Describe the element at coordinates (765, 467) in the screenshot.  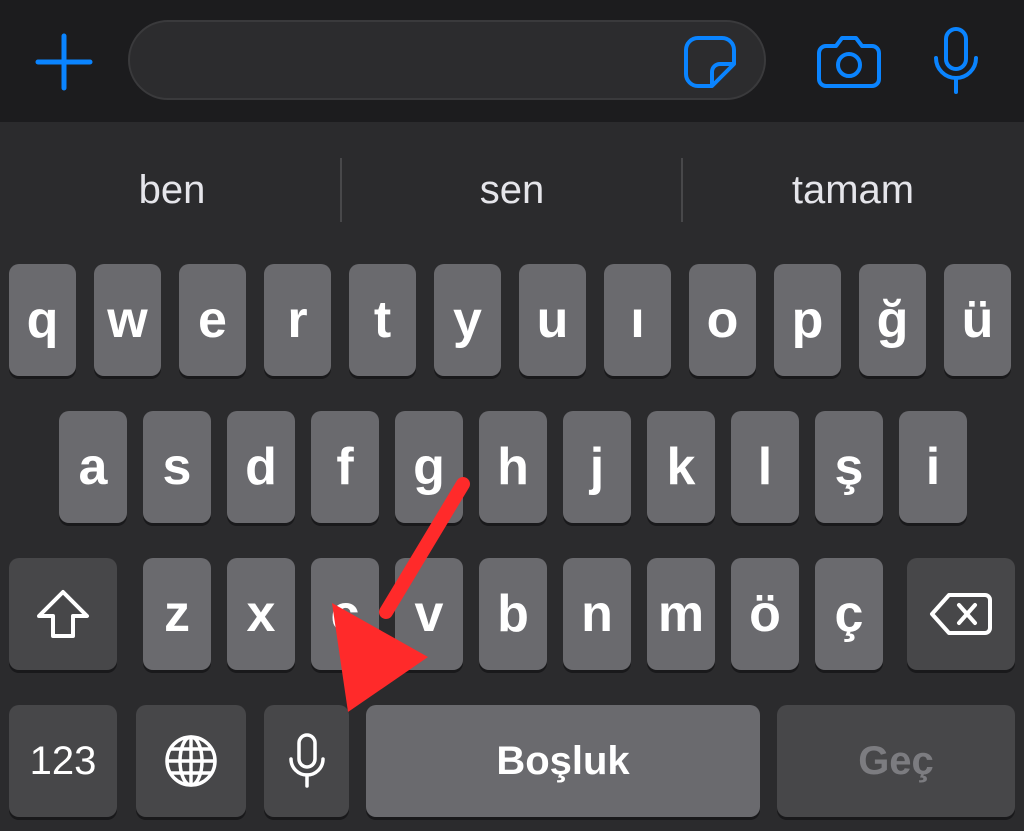
I see `key-l: l` at that location.